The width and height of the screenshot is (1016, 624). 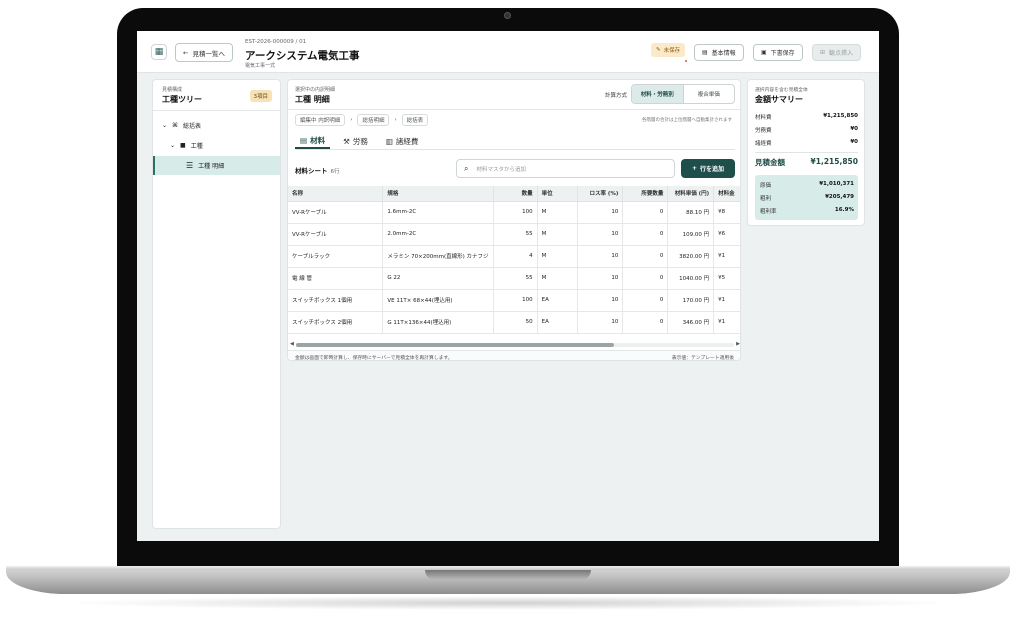 What do you see at coordinates (738, 344) in the screenshot?
I see `scroll-right-icon: ▶` at bounding box center [738, 344].